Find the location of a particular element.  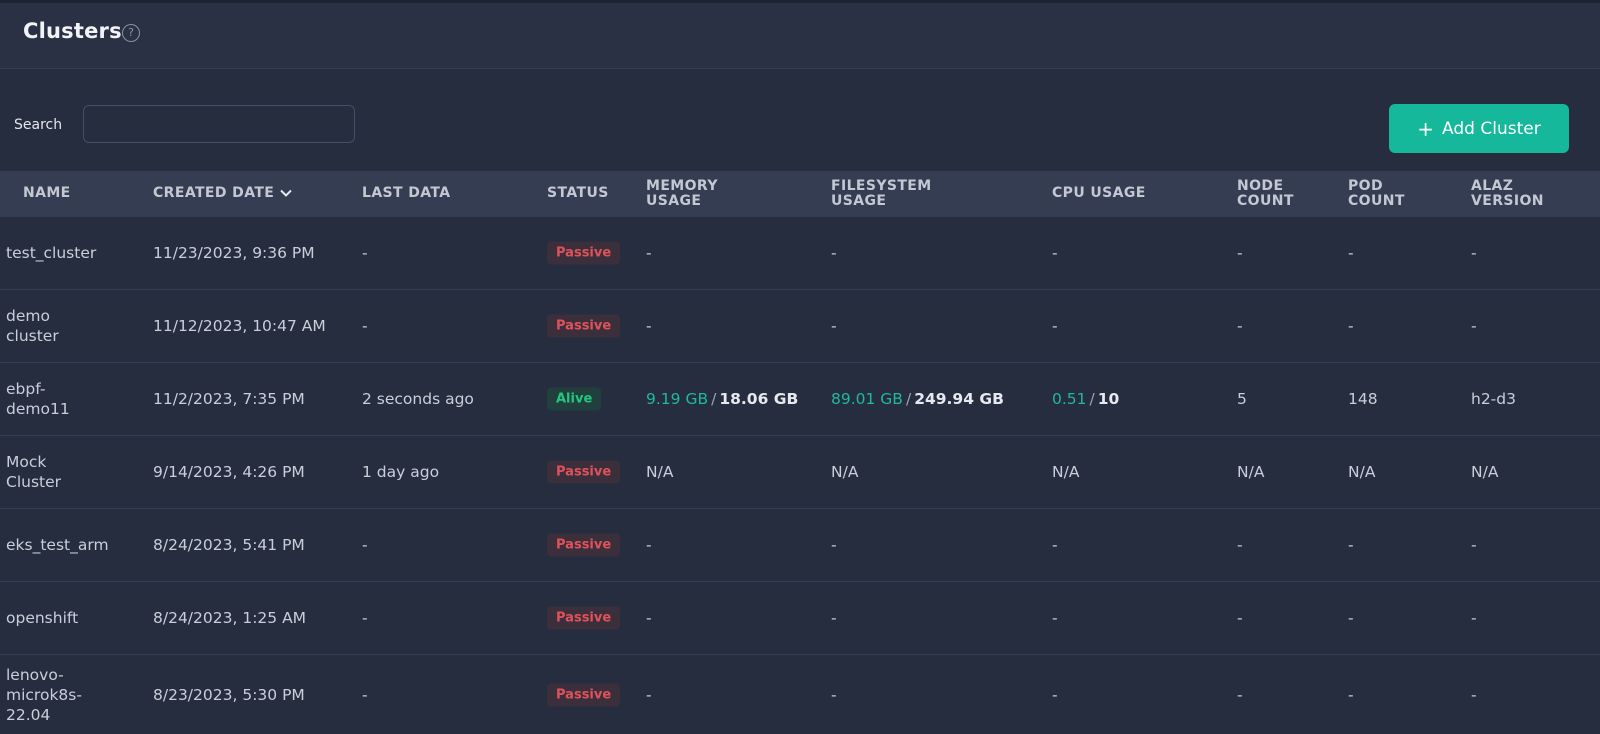

cluster-name: eks_test_arm is located at coordinates (57, 545).